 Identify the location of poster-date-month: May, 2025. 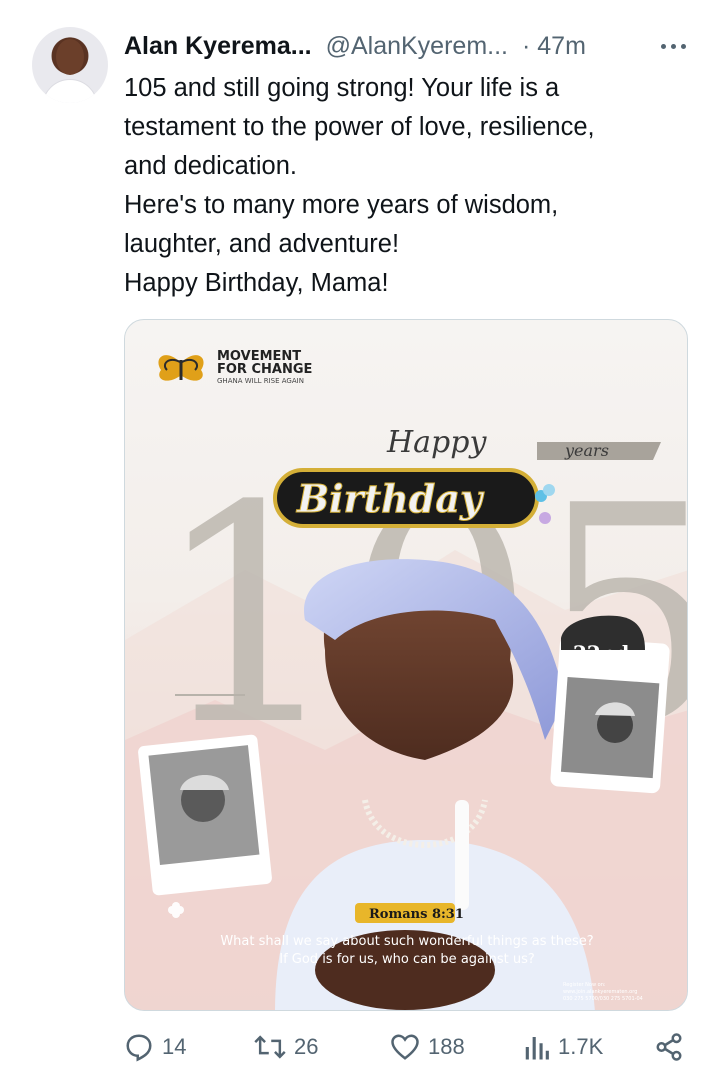
(602, 672).